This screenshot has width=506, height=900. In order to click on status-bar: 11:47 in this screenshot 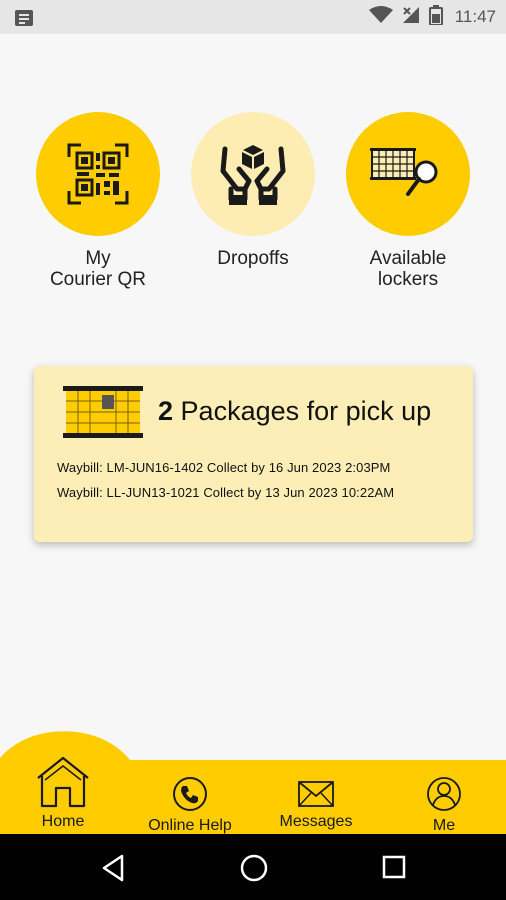, I will do `click(253, 17)`.